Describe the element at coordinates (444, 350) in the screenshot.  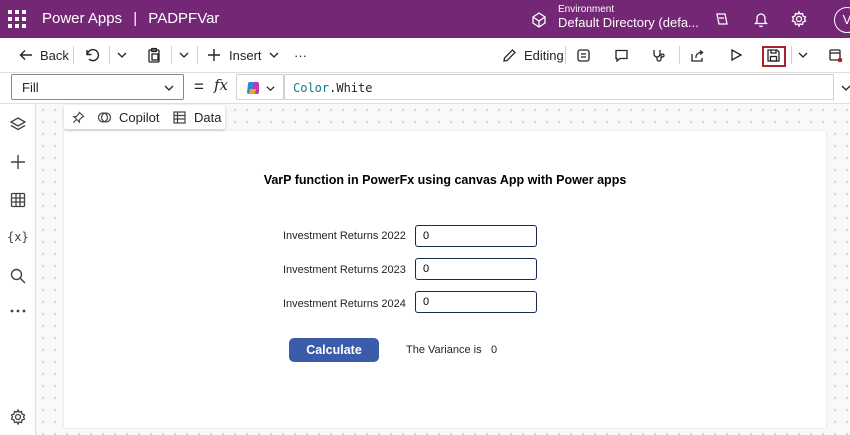
I see `variance-label: The Variance is` at that location.